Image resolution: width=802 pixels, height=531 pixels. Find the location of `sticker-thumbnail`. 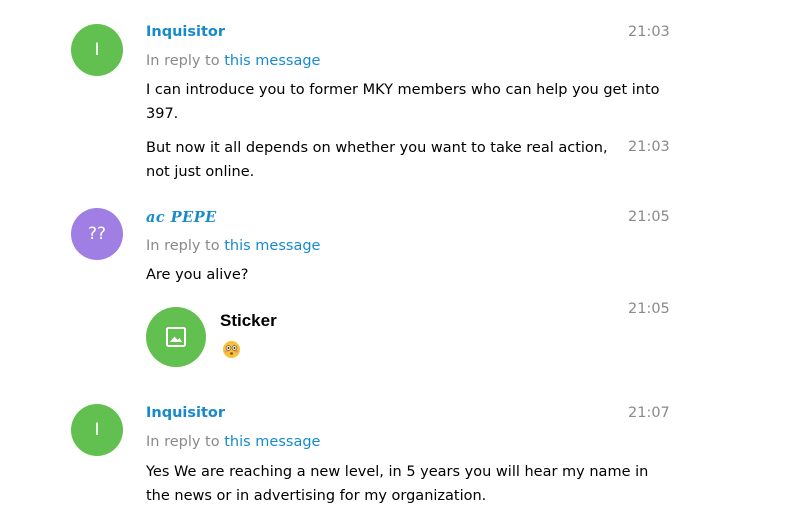

sticker-thumbnail is located at coordinates (176, 337).